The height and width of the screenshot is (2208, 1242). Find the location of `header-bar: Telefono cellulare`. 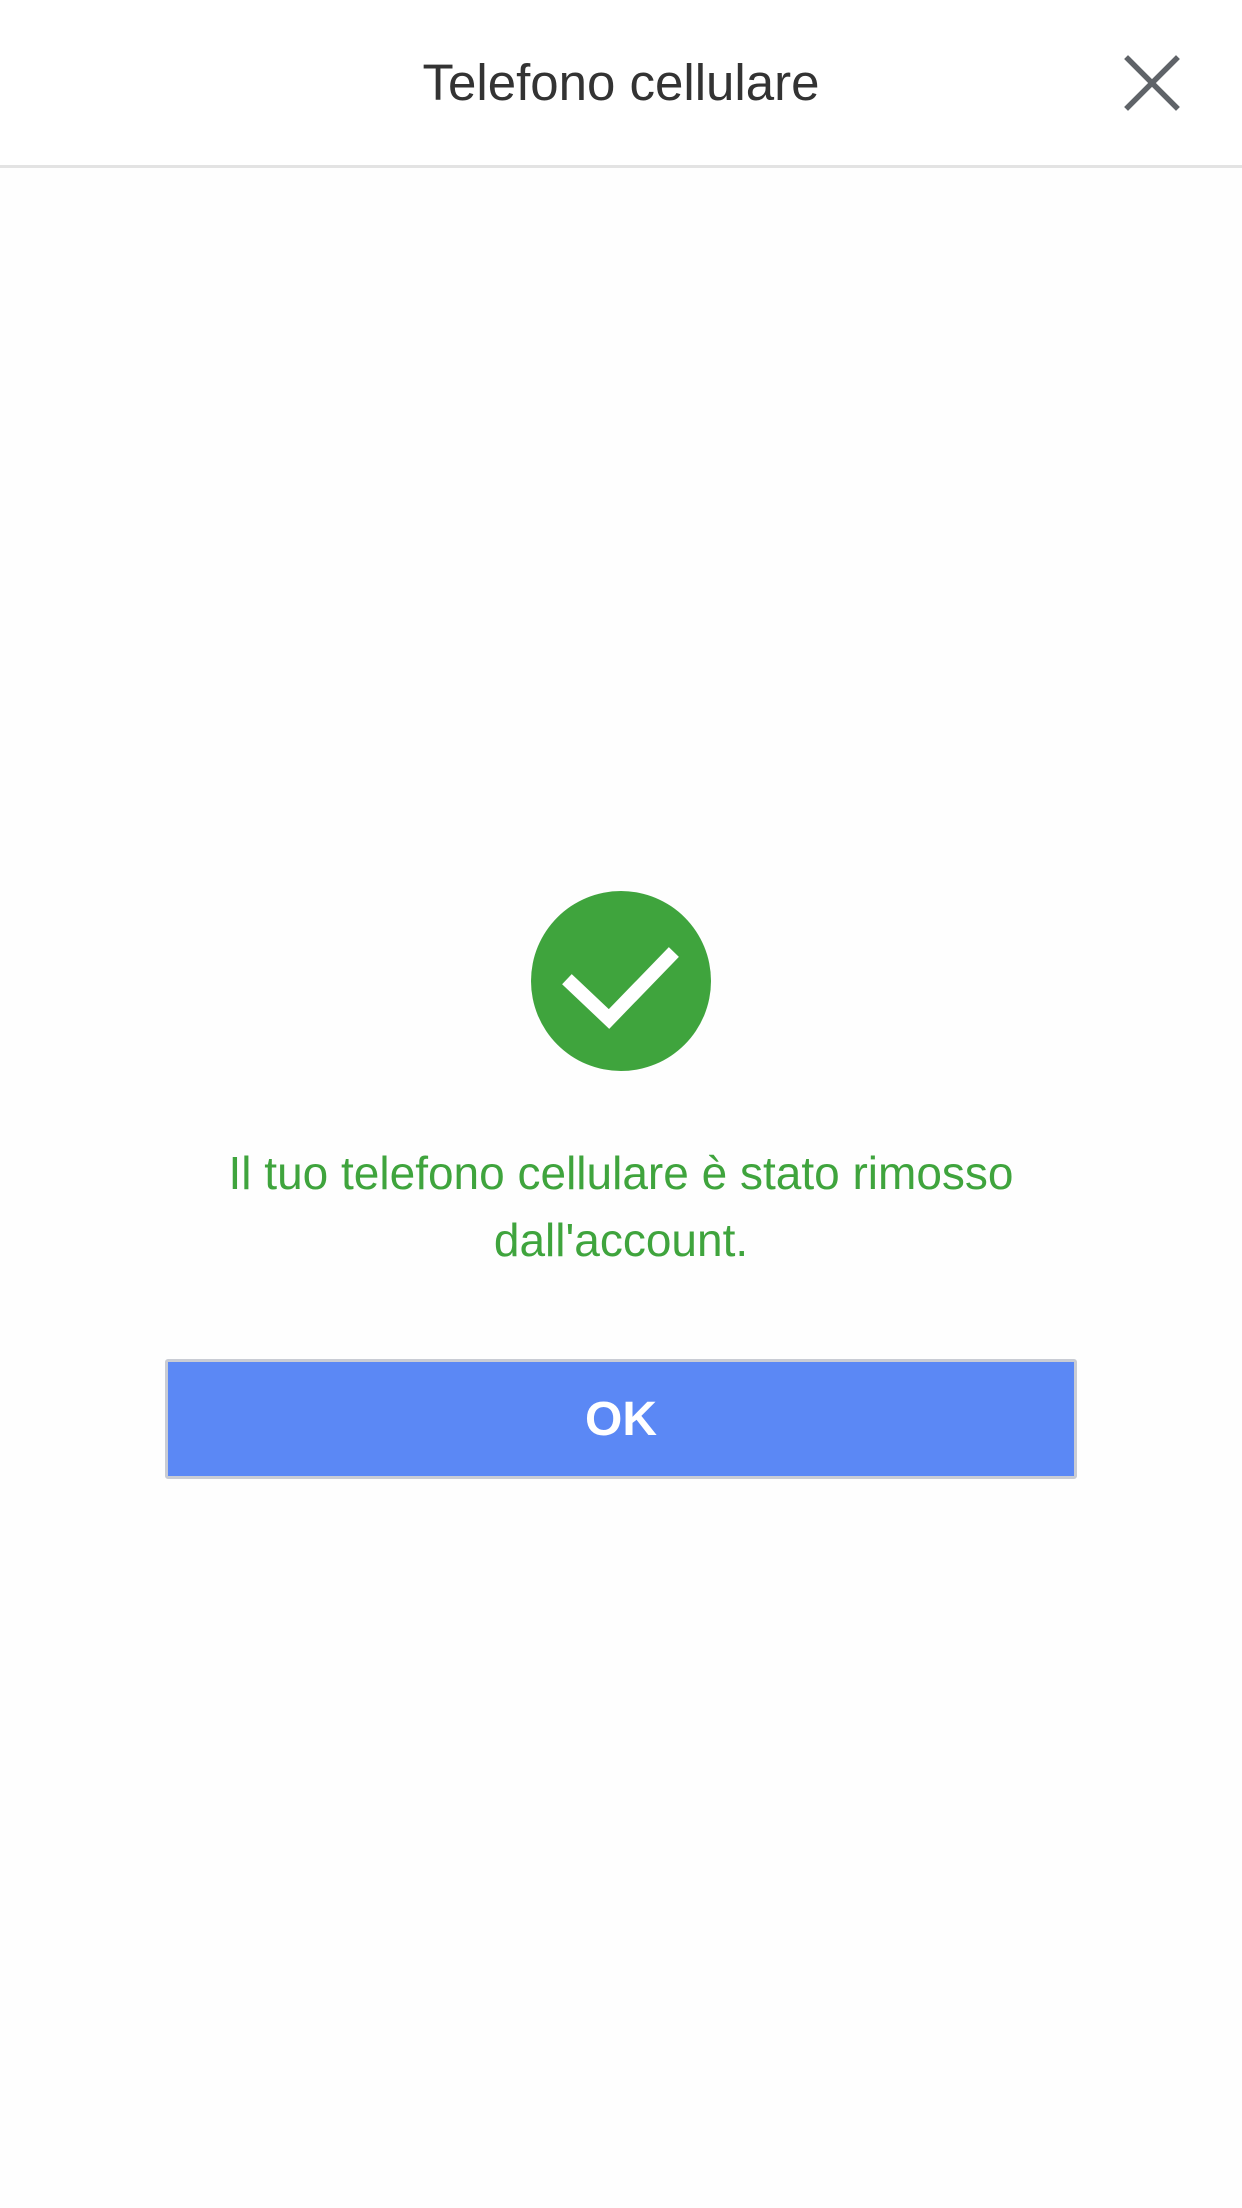

header-bar: Telefono cellulare is located at coordinates (621, 84).